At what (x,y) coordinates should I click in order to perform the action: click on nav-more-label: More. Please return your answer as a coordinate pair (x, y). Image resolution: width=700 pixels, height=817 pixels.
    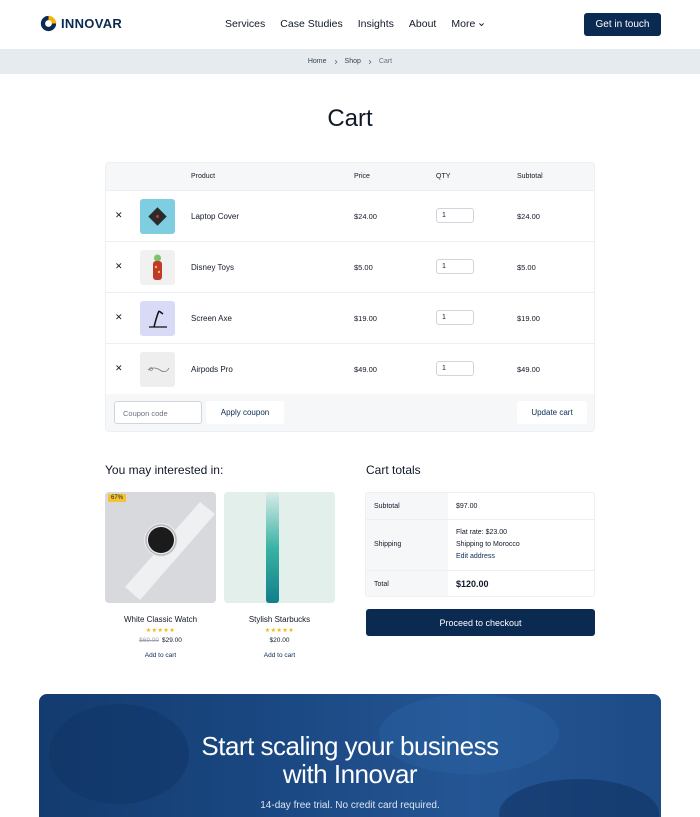
    Looking at the image, I should click on (463, 24).